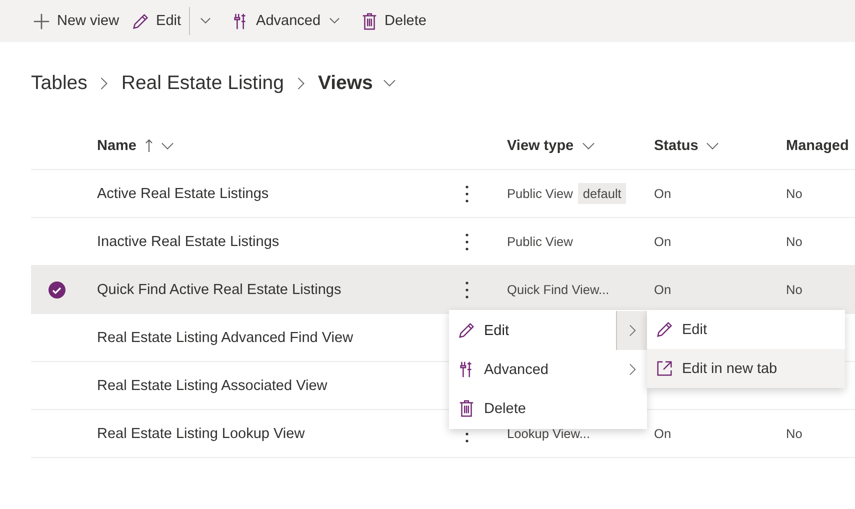  I want to click on breadcrumb-item: Real Estate Listing, so click(202, 83).